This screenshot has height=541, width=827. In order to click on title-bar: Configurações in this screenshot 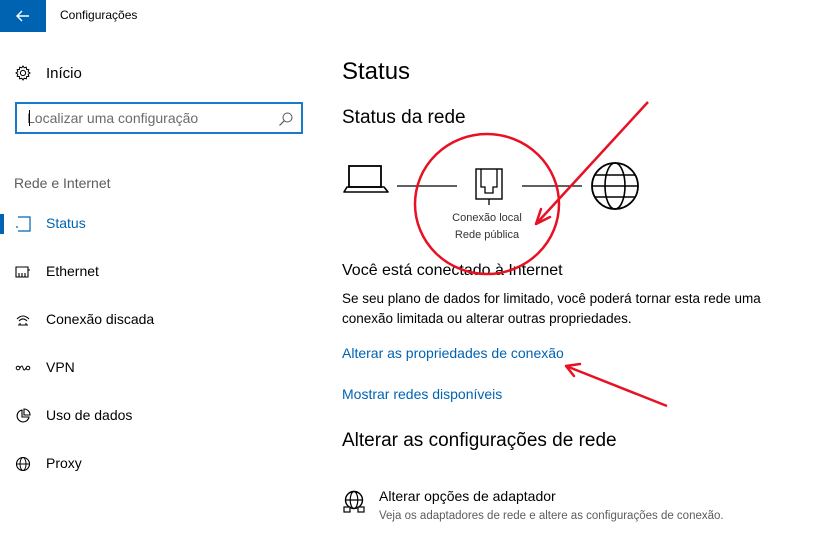, I will do `click(413, 16)`.